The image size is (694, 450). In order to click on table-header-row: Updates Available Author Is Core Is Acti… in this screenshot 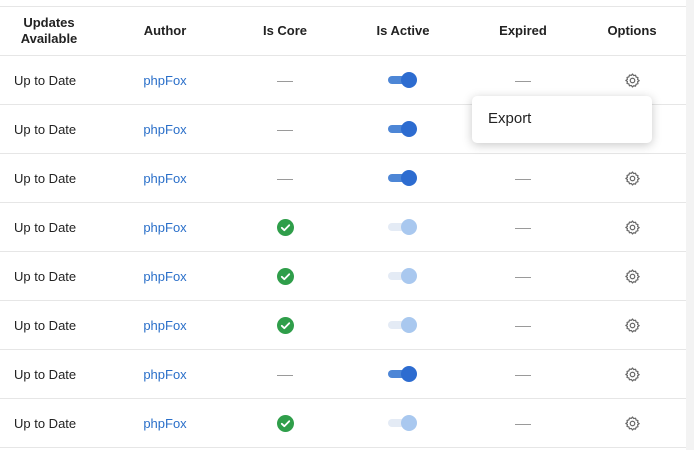, I will do `click(343, 31)`.